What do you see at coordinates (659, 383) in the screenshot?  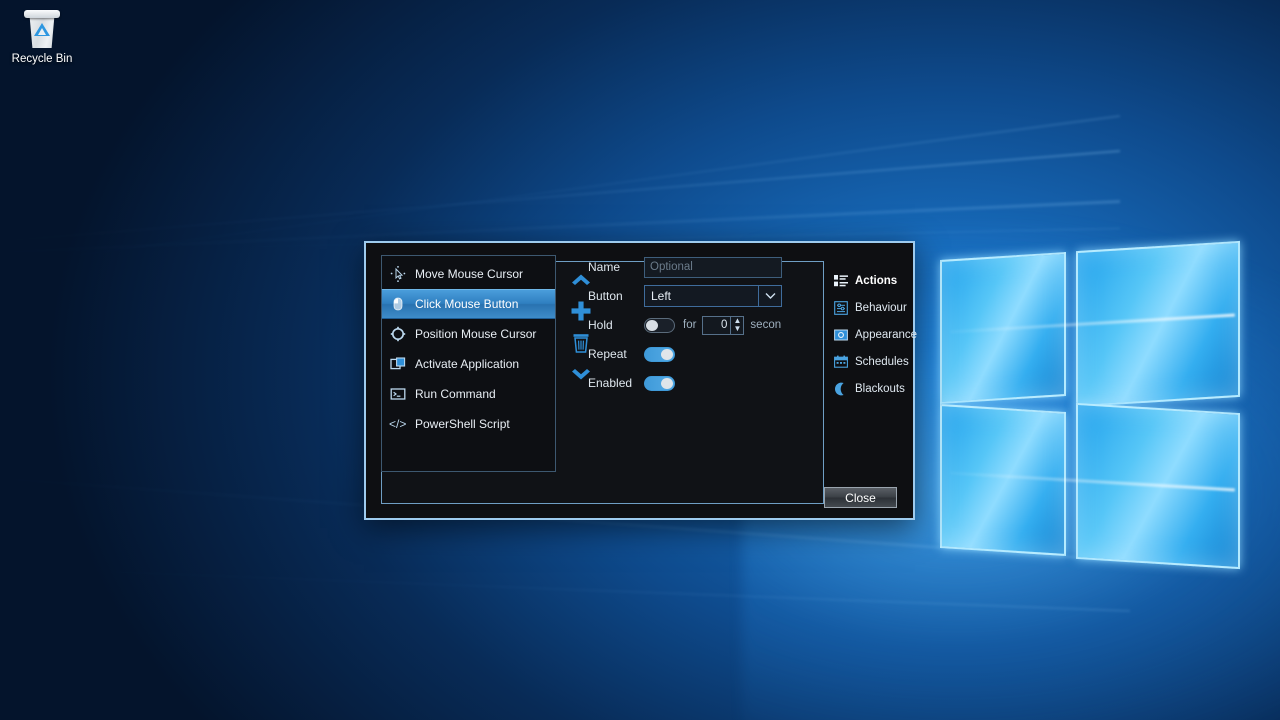 I see `enabled-toggle` at bounding box center [659, 383].